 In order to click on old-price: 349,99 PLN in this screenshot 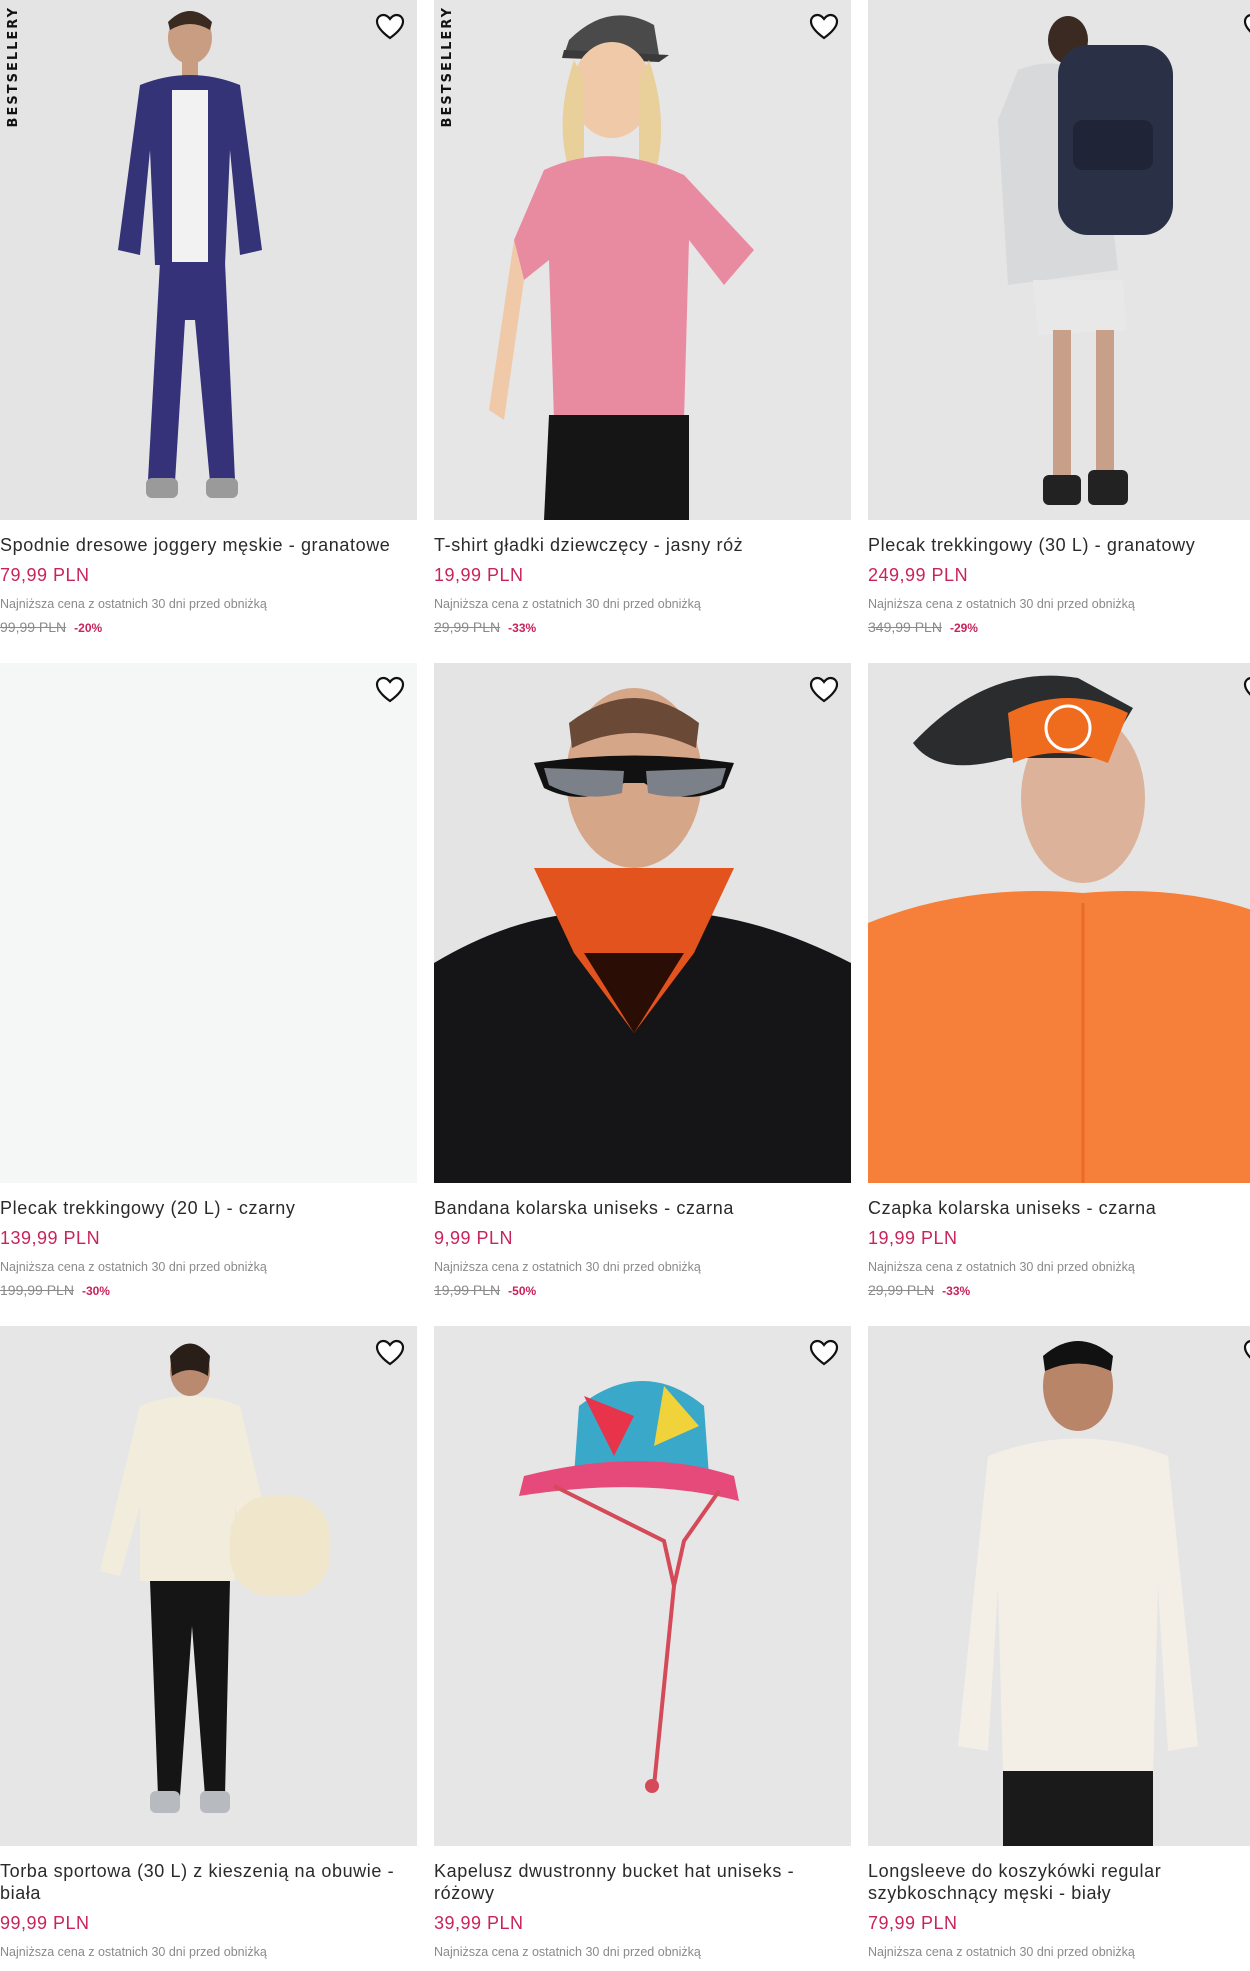, I will do `click(905, 627)`.